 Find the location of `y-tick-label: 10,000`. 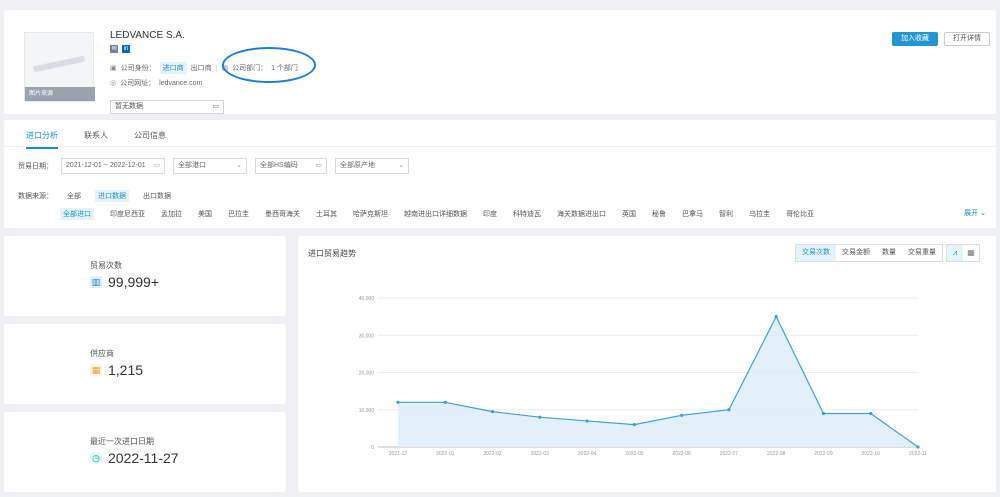

y-tick-label: 10,000 is located at coordinates (367, 411).